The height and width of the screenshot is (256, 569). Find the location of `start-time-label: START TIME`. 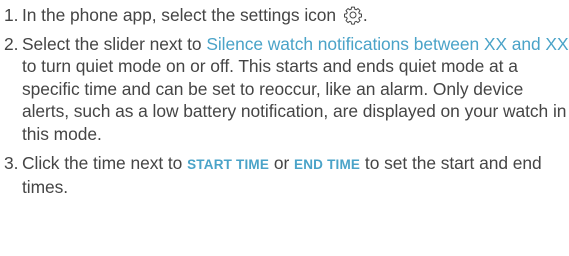

start-time-label: START TIME is located at coordinates (228, 164).